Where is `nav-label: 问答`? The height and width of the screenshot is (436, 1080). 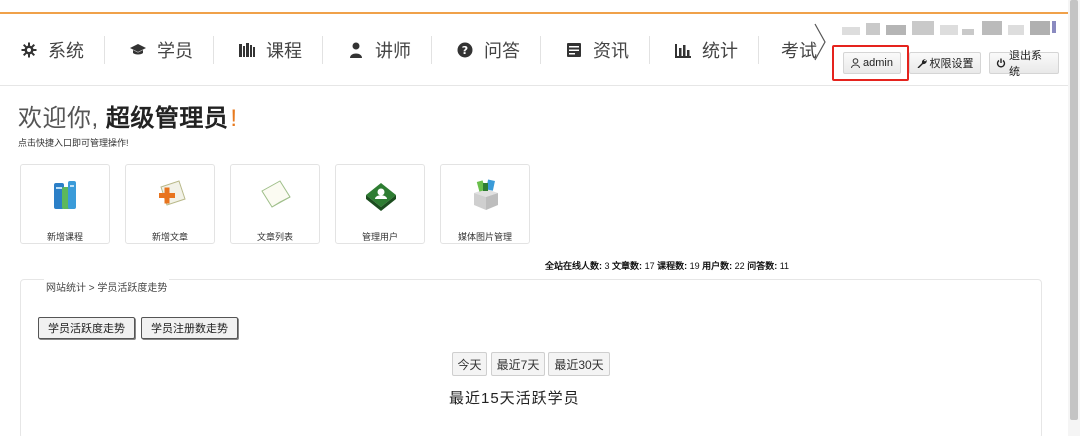 nav-label: 问答 is located at coordinates (502, 51).